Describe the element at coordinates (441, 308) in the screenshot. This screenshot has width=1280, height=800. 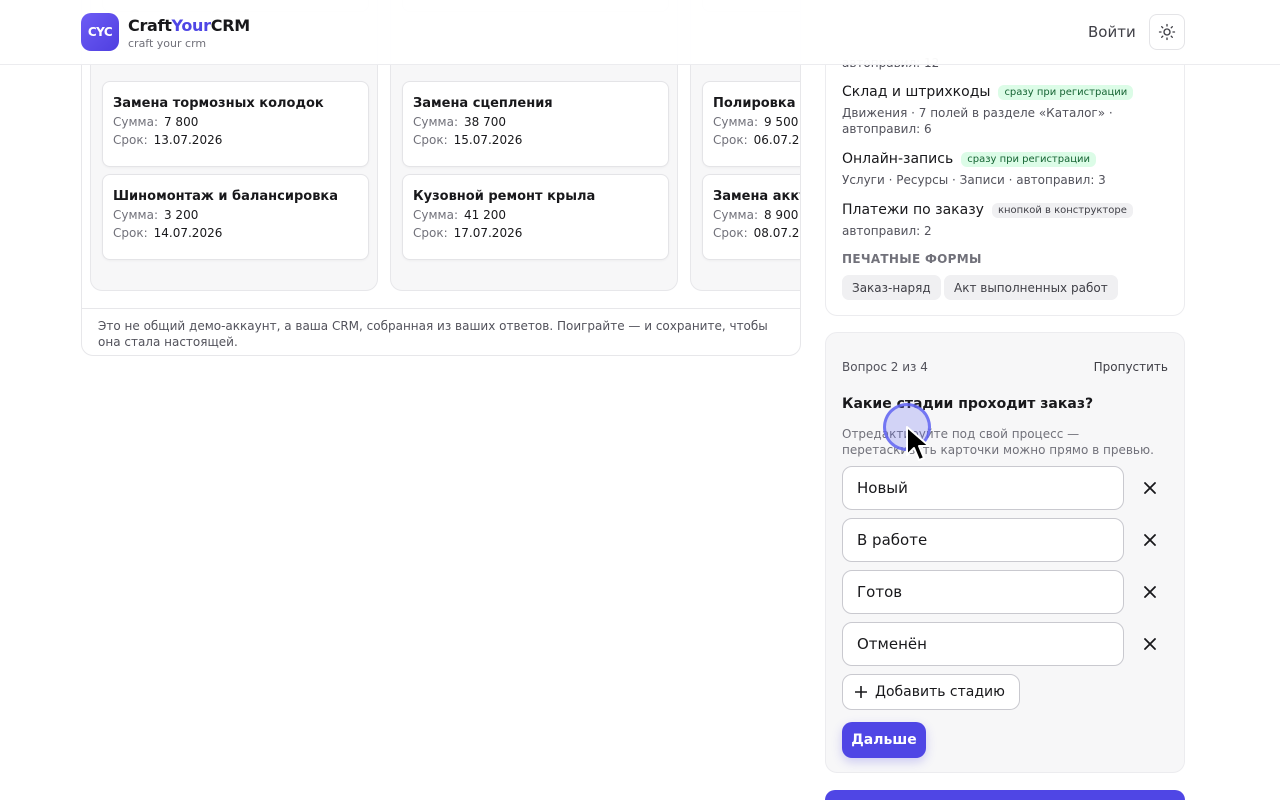
I see `divider` at that location.